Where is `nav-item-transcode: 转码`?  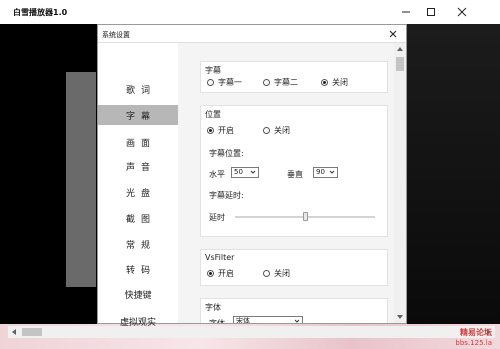
nav-item-transcode: 转码 is located at coordinates (138, 269).